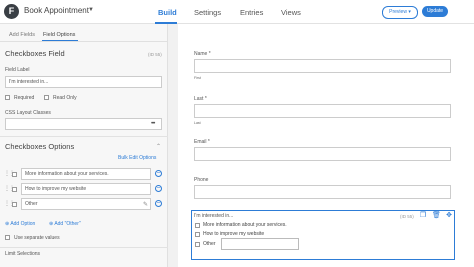 The height and width of the screenshot is (267, 474). What do you see at coordinates (145, 204) in the screenshot?
I see `edit-pencil-icon: ✎` at bounding box center [145, 204].